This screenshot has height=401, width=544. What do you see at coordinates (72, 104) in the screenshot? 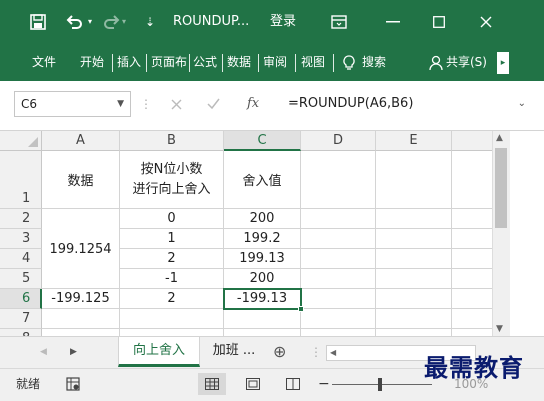
I see `name-box: C6 ▼` at bounding box center [72, 104].